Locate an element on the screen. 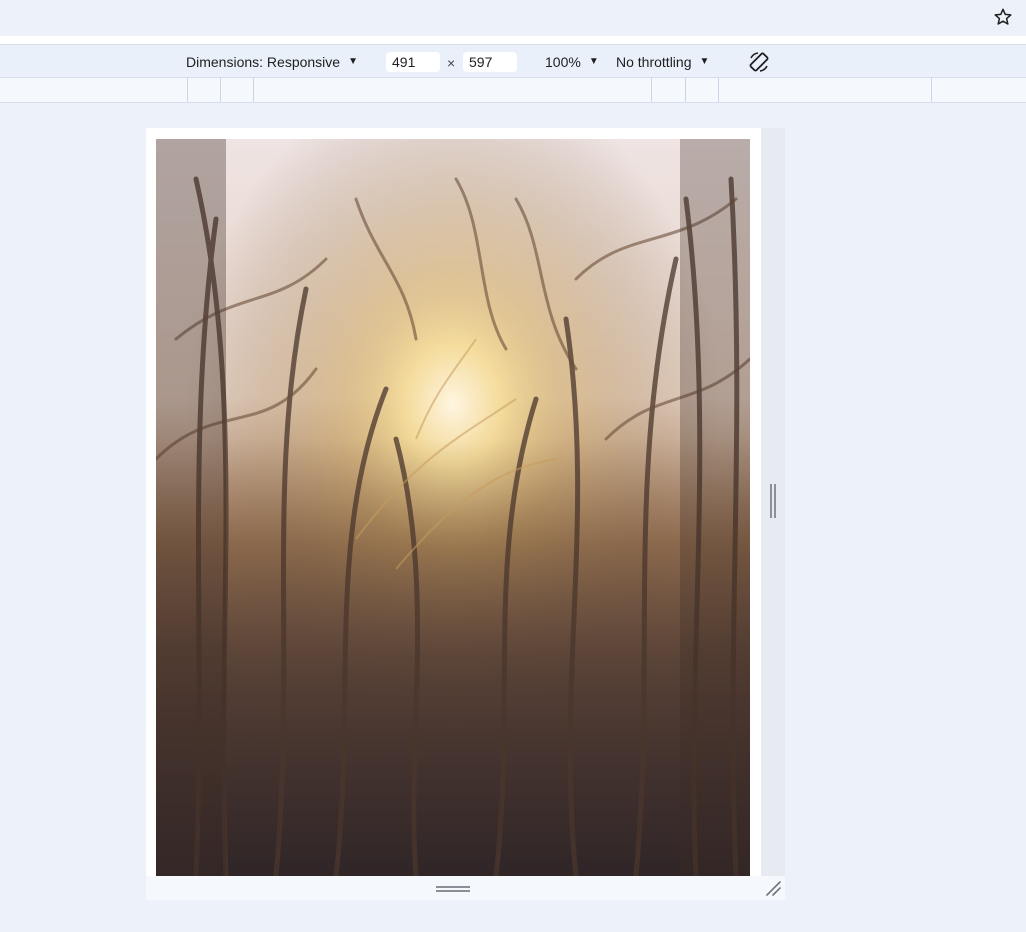 The height and width of the screenshot is (932, 1026). throttling-label: No throttling is located at coordinates (654, 61).